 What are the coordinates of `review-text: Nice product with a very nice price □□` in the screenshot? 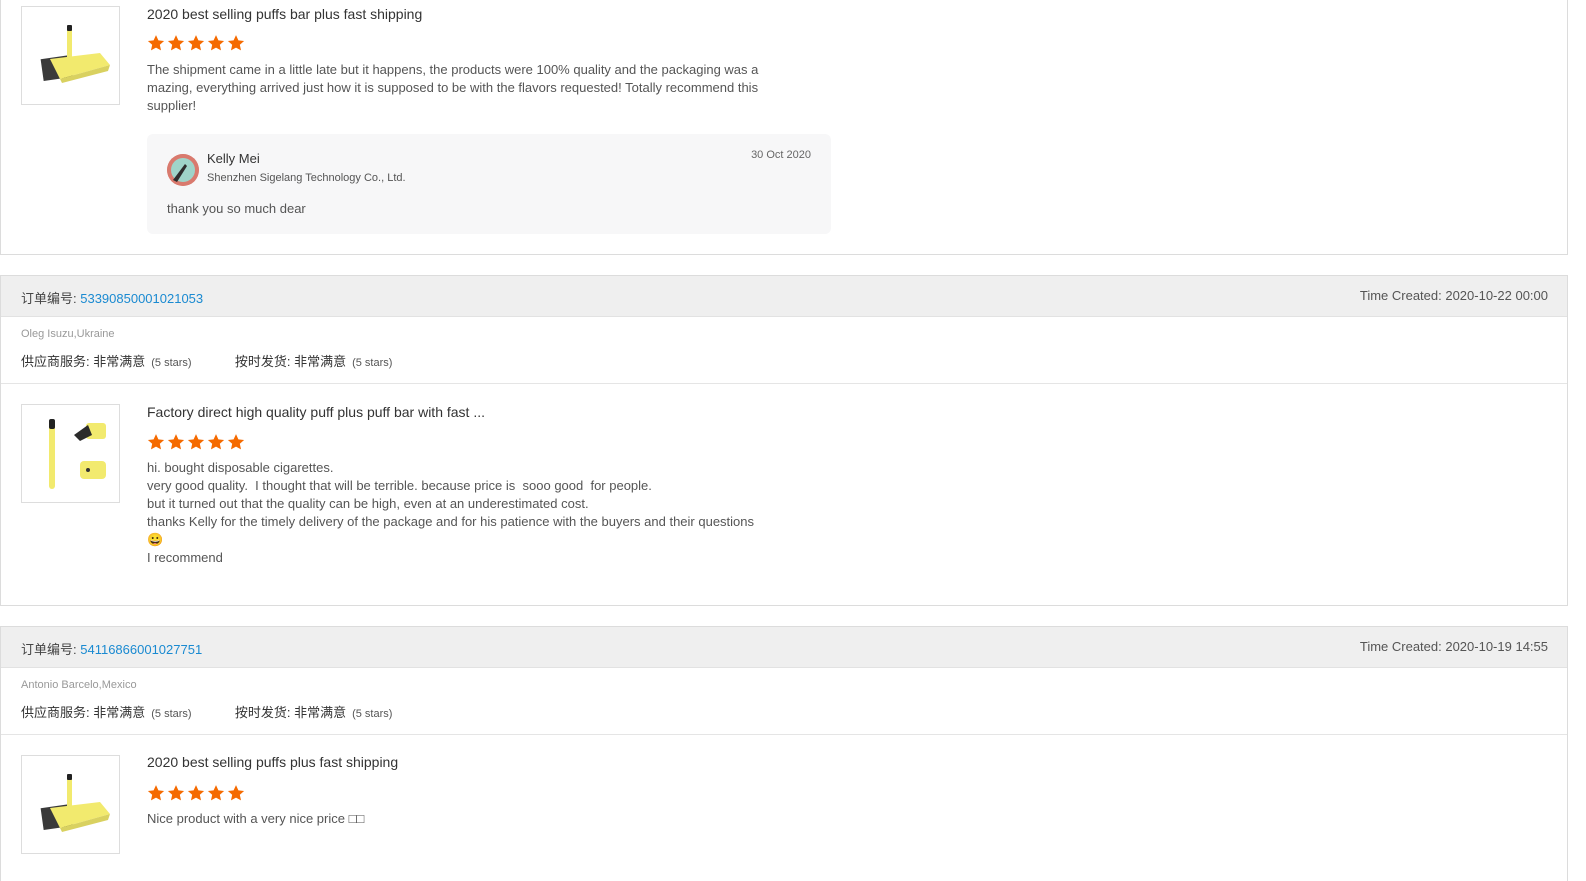 It's located at (477, 819).